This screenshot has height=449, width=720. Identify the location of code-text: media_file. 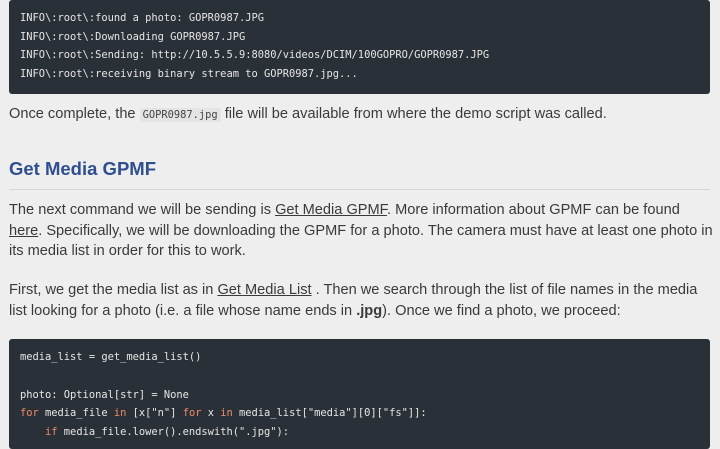
(76, 413).